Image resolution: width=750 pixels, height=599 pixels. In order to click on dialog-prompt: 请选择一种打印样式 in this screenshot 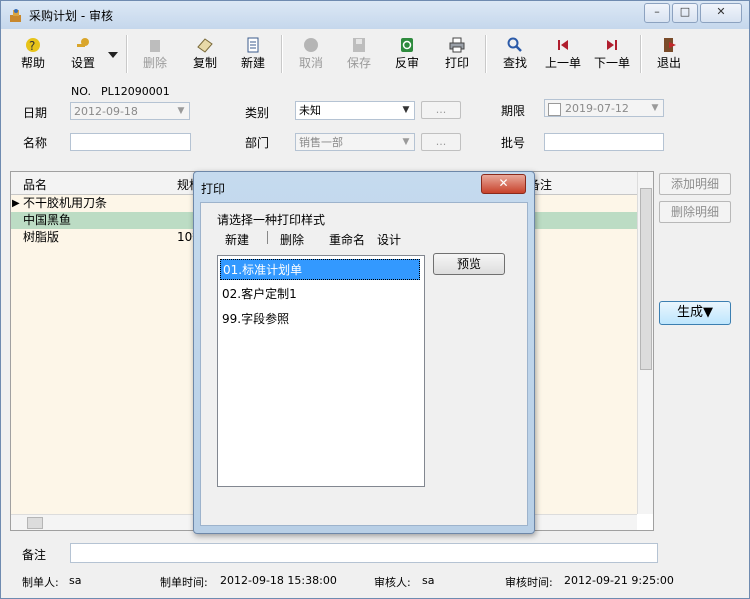, I will do `click(271, 220)`.